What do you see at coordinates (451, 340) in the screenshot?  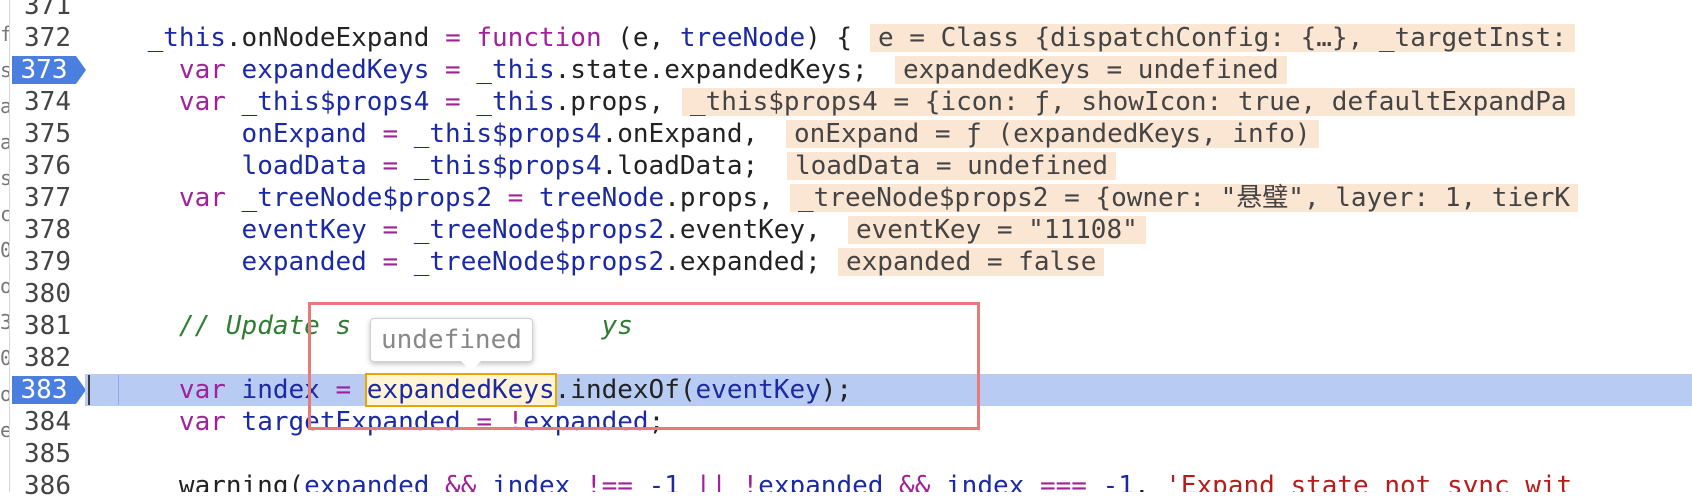 I see `tooltip-text: undefined` at bounding box center [451, 340].